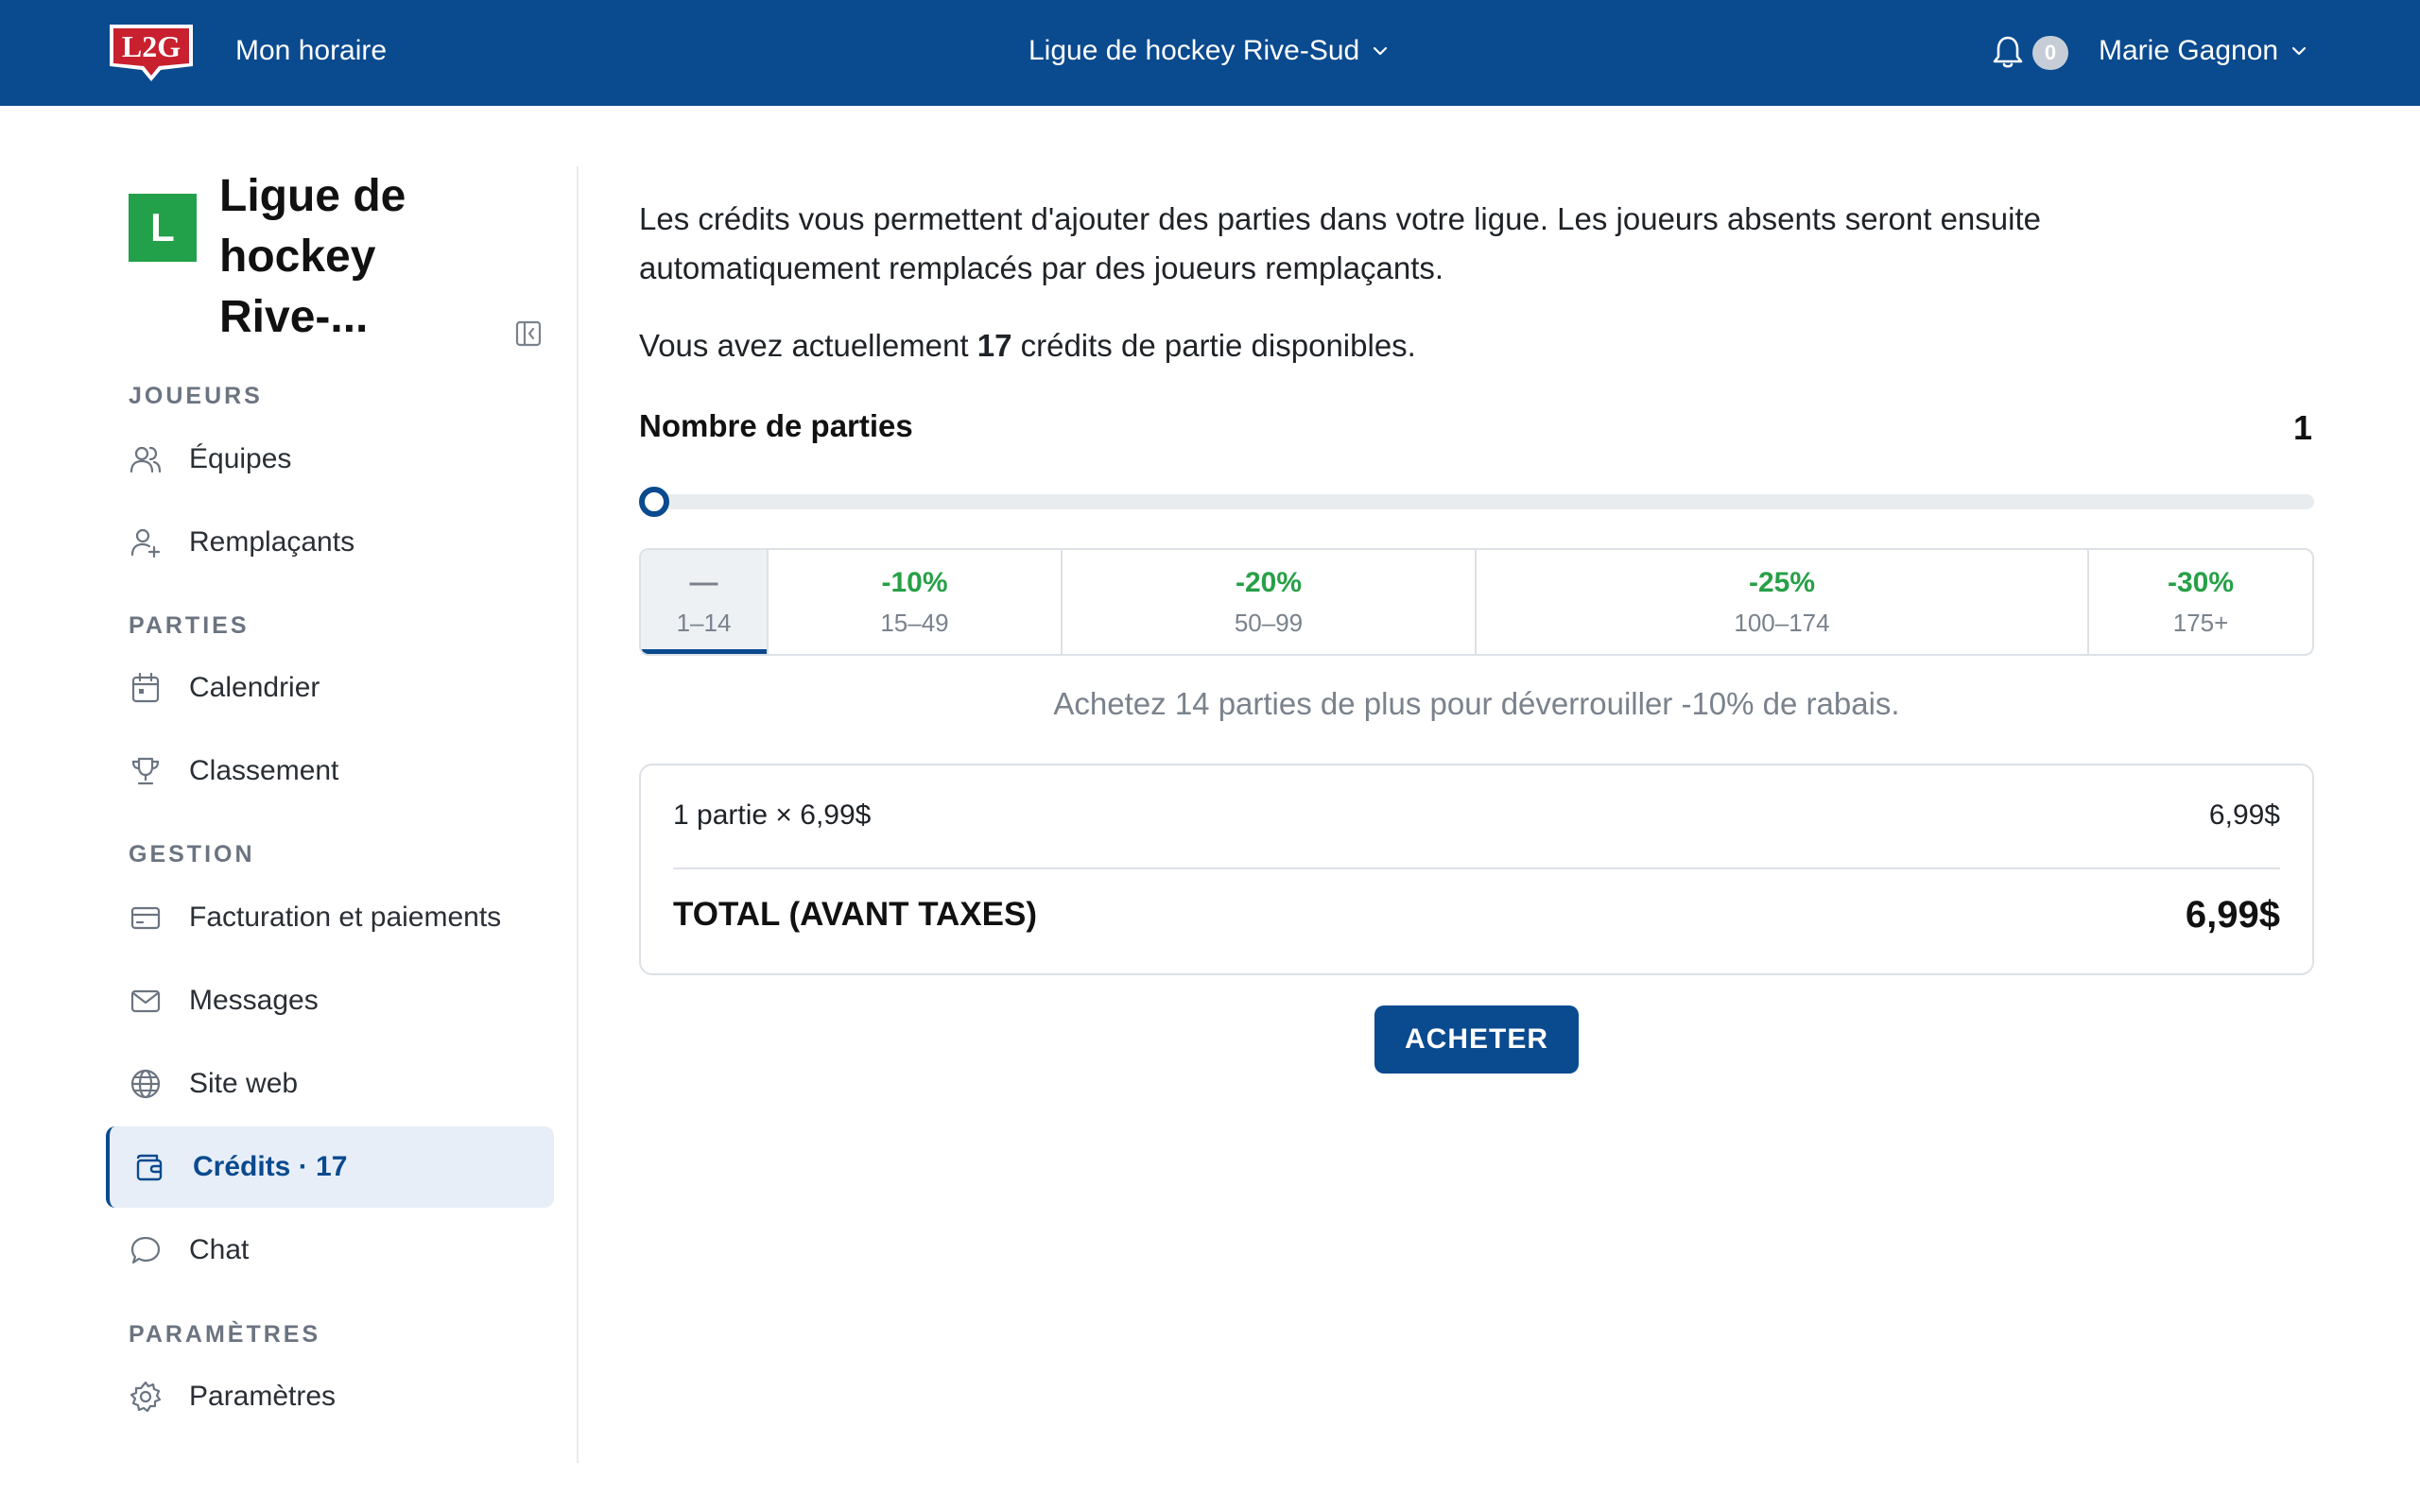 The image size is (2420, 1512). I want to click on total-amount: 6,99$, so click(2232, 915).